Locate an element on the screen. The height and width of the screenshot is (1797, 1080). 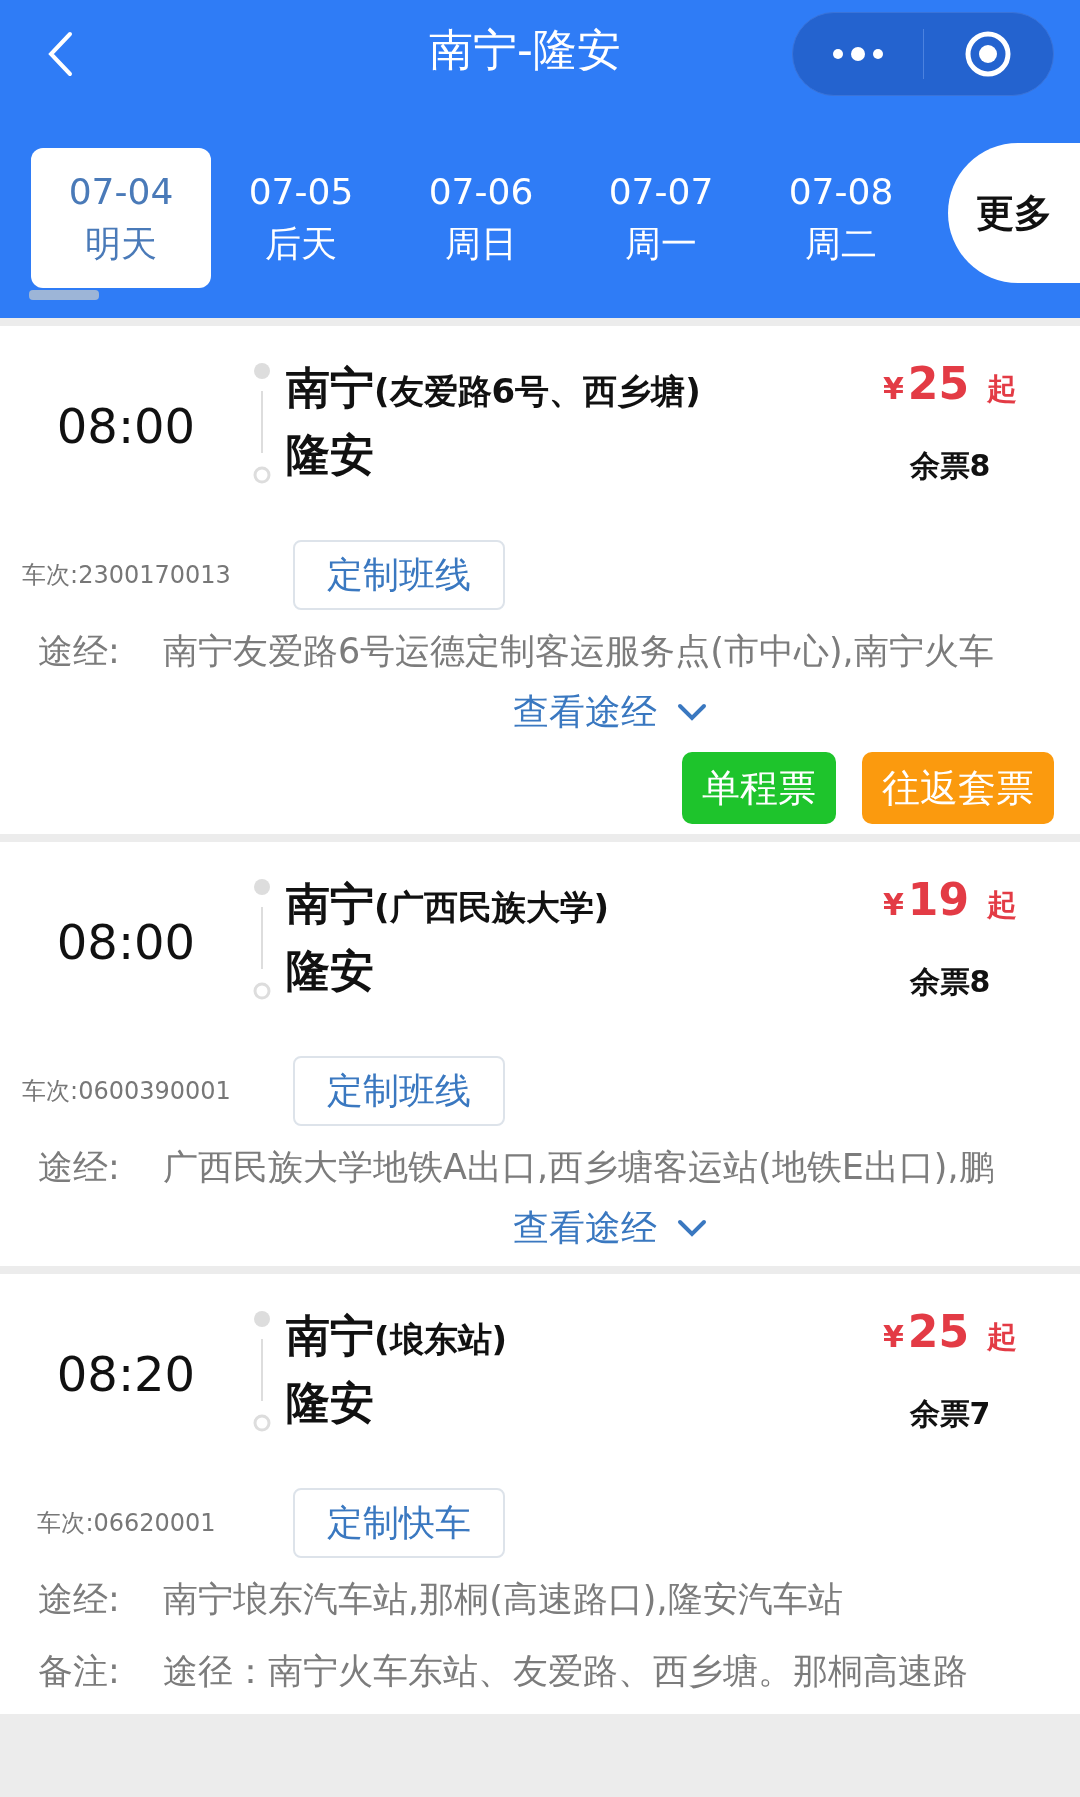
departure-station: 南宁(友爱路6号、西乡塘) is located at coordinates (494, 388).